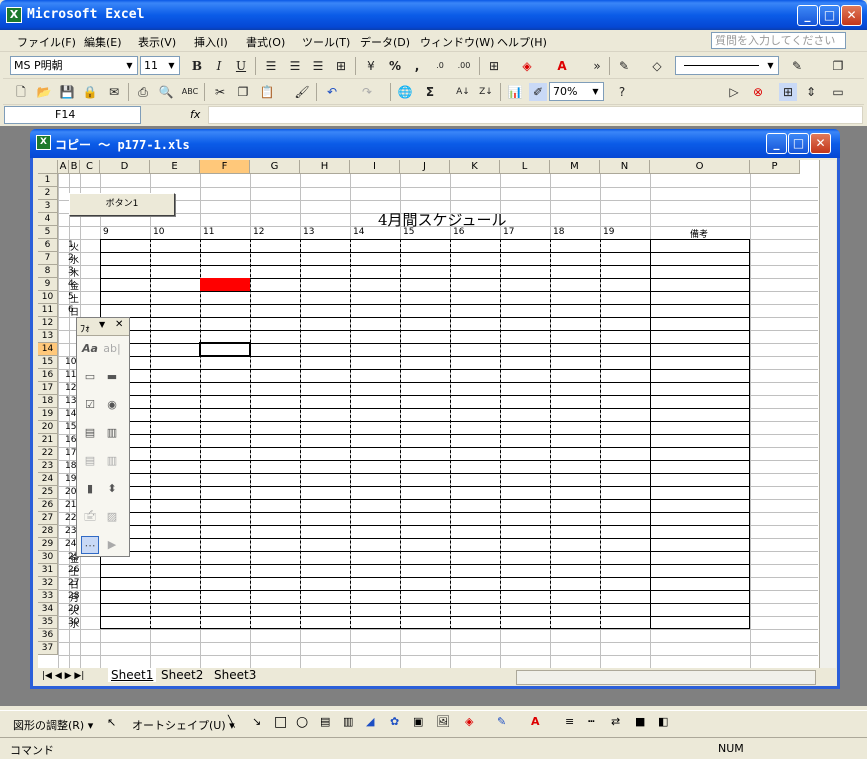  I want to click on menu-data: データ(D), so click(385, 42).